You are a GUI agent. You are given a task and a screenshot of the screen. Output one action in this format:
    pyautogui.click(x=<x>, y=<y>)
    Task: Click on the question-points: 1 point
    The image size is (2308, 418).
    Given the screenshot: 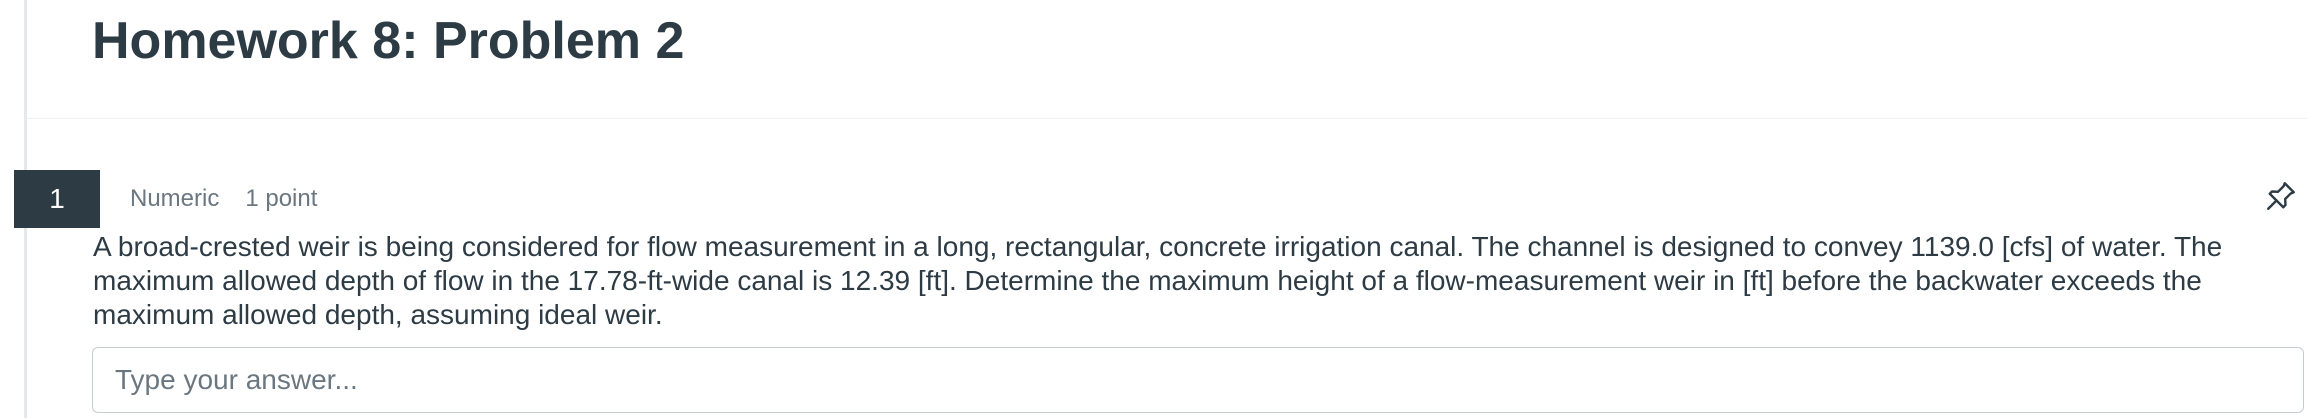 What is the action you would take?
    pyautogui.click(x=281, y=198)
    